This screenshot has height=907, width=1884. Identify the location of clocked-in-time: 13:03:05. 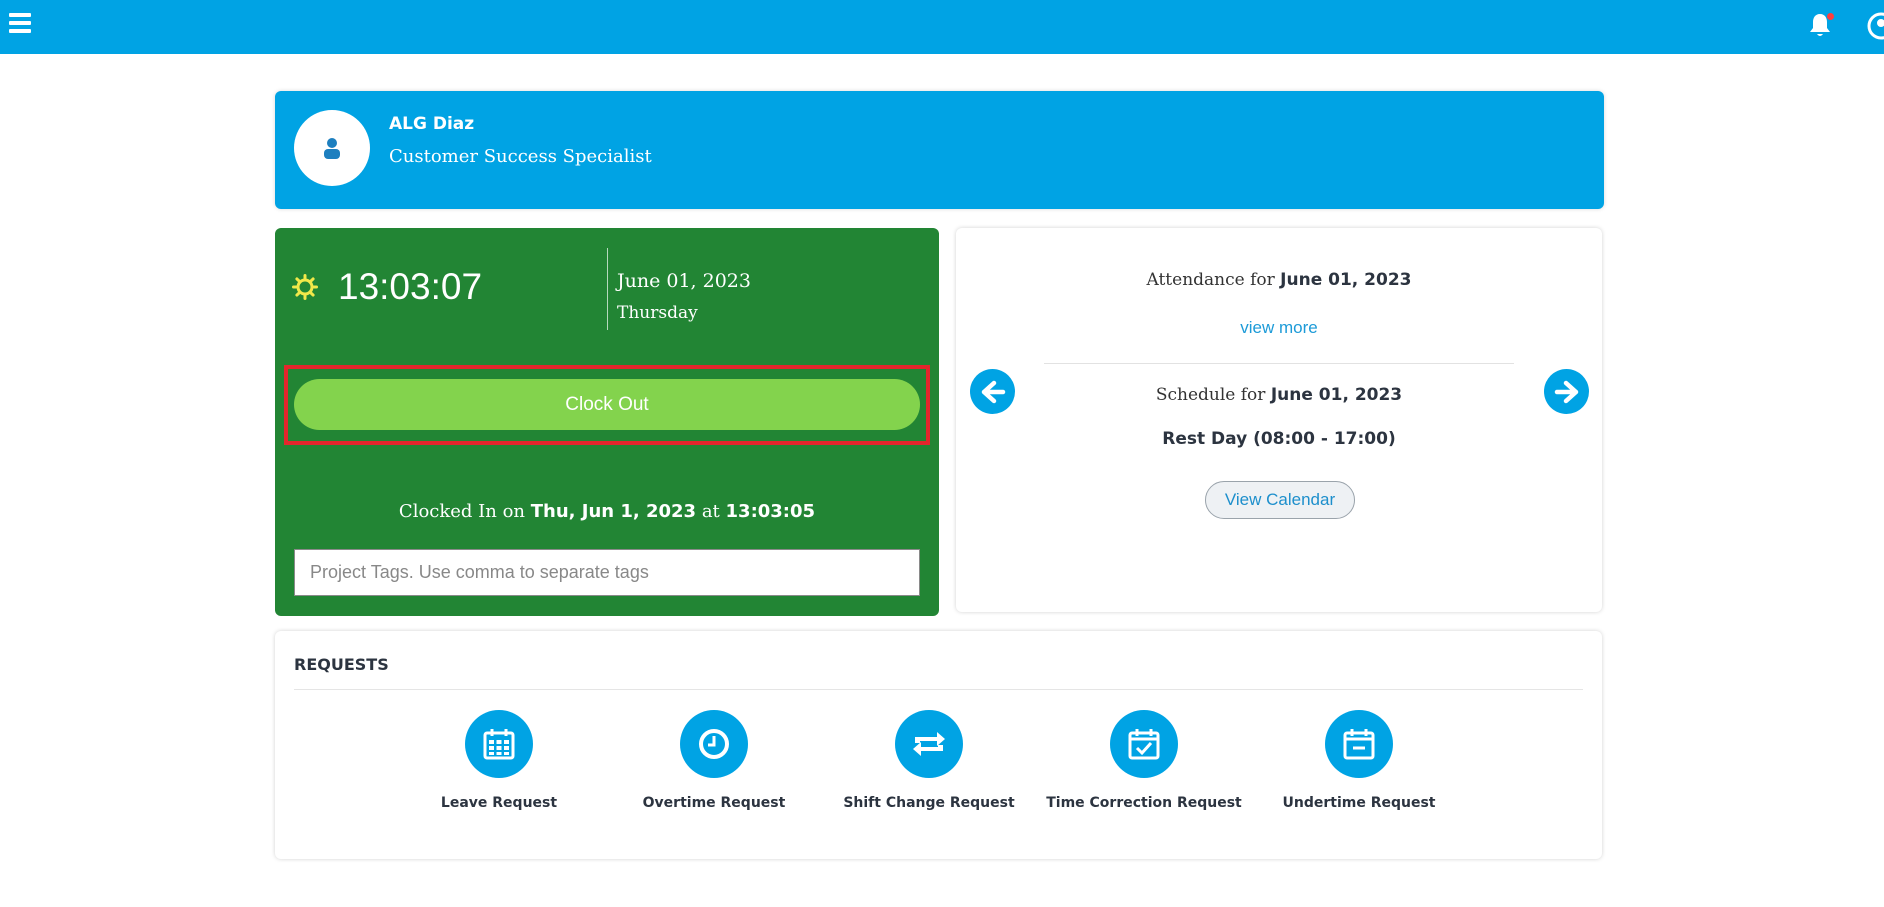
(770, 511).